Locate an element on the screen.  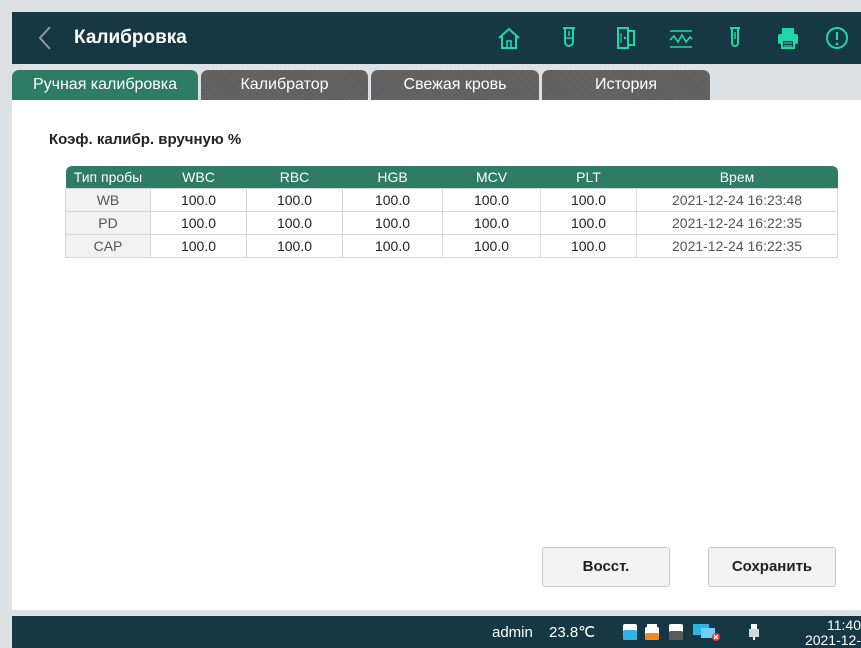
user-name: admin is located at coordinates (512, 632).